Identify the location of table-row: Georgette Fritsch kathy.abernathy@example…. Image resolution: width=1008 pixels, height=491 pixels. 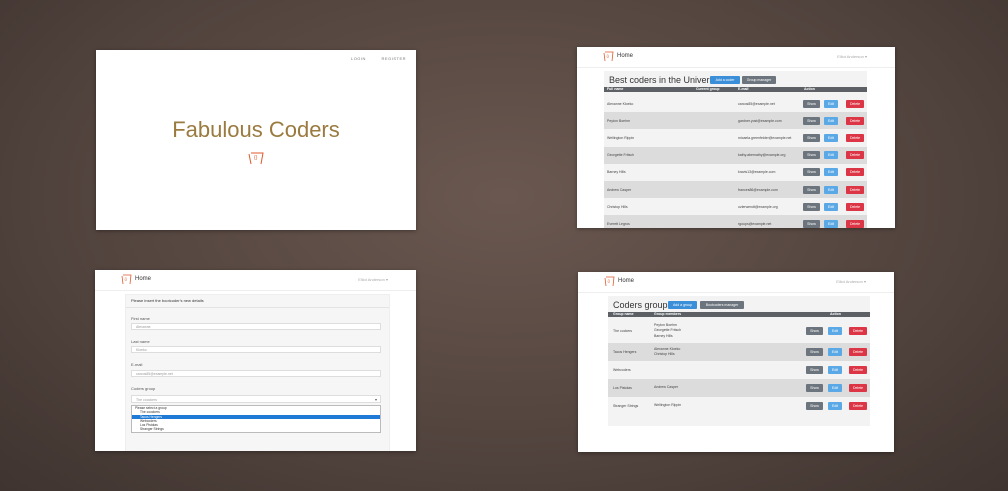
(735, 155).